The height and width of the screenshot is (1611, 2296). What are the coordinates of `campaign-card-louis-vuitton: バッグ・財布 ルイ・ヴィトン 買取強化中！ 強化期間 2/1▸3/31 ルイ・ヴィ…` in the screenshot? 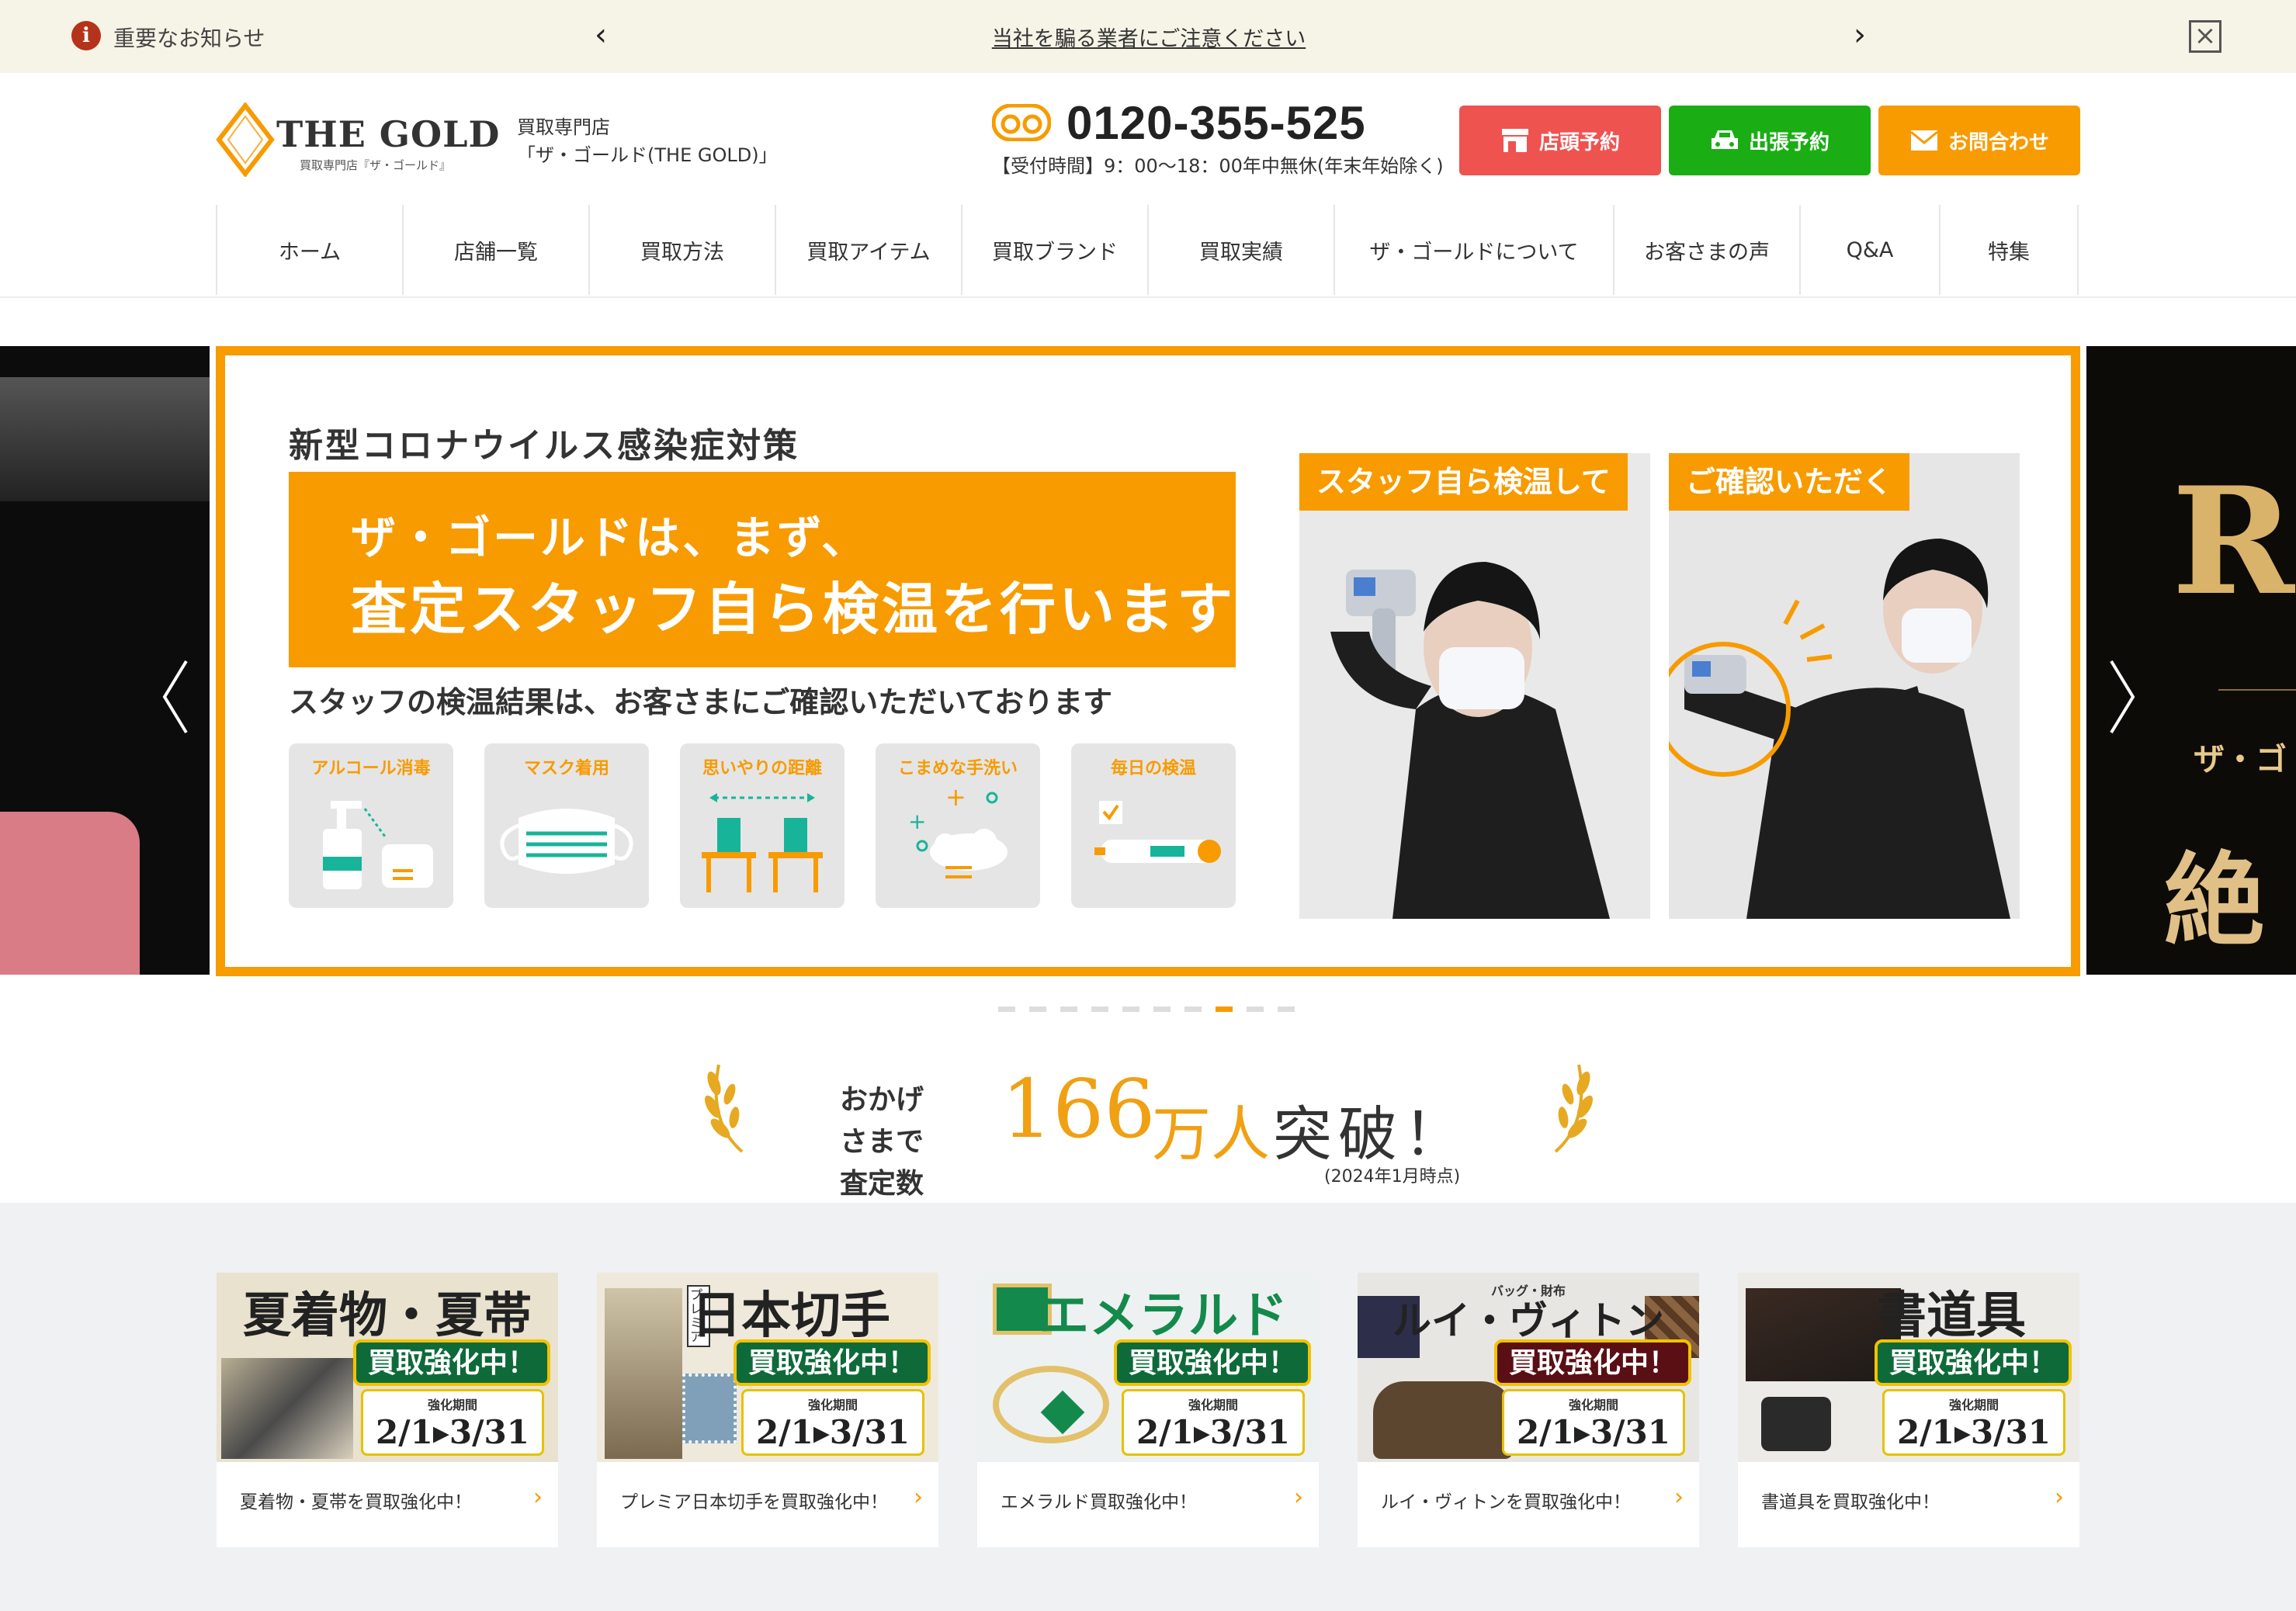 It's located at (1528, 1410).